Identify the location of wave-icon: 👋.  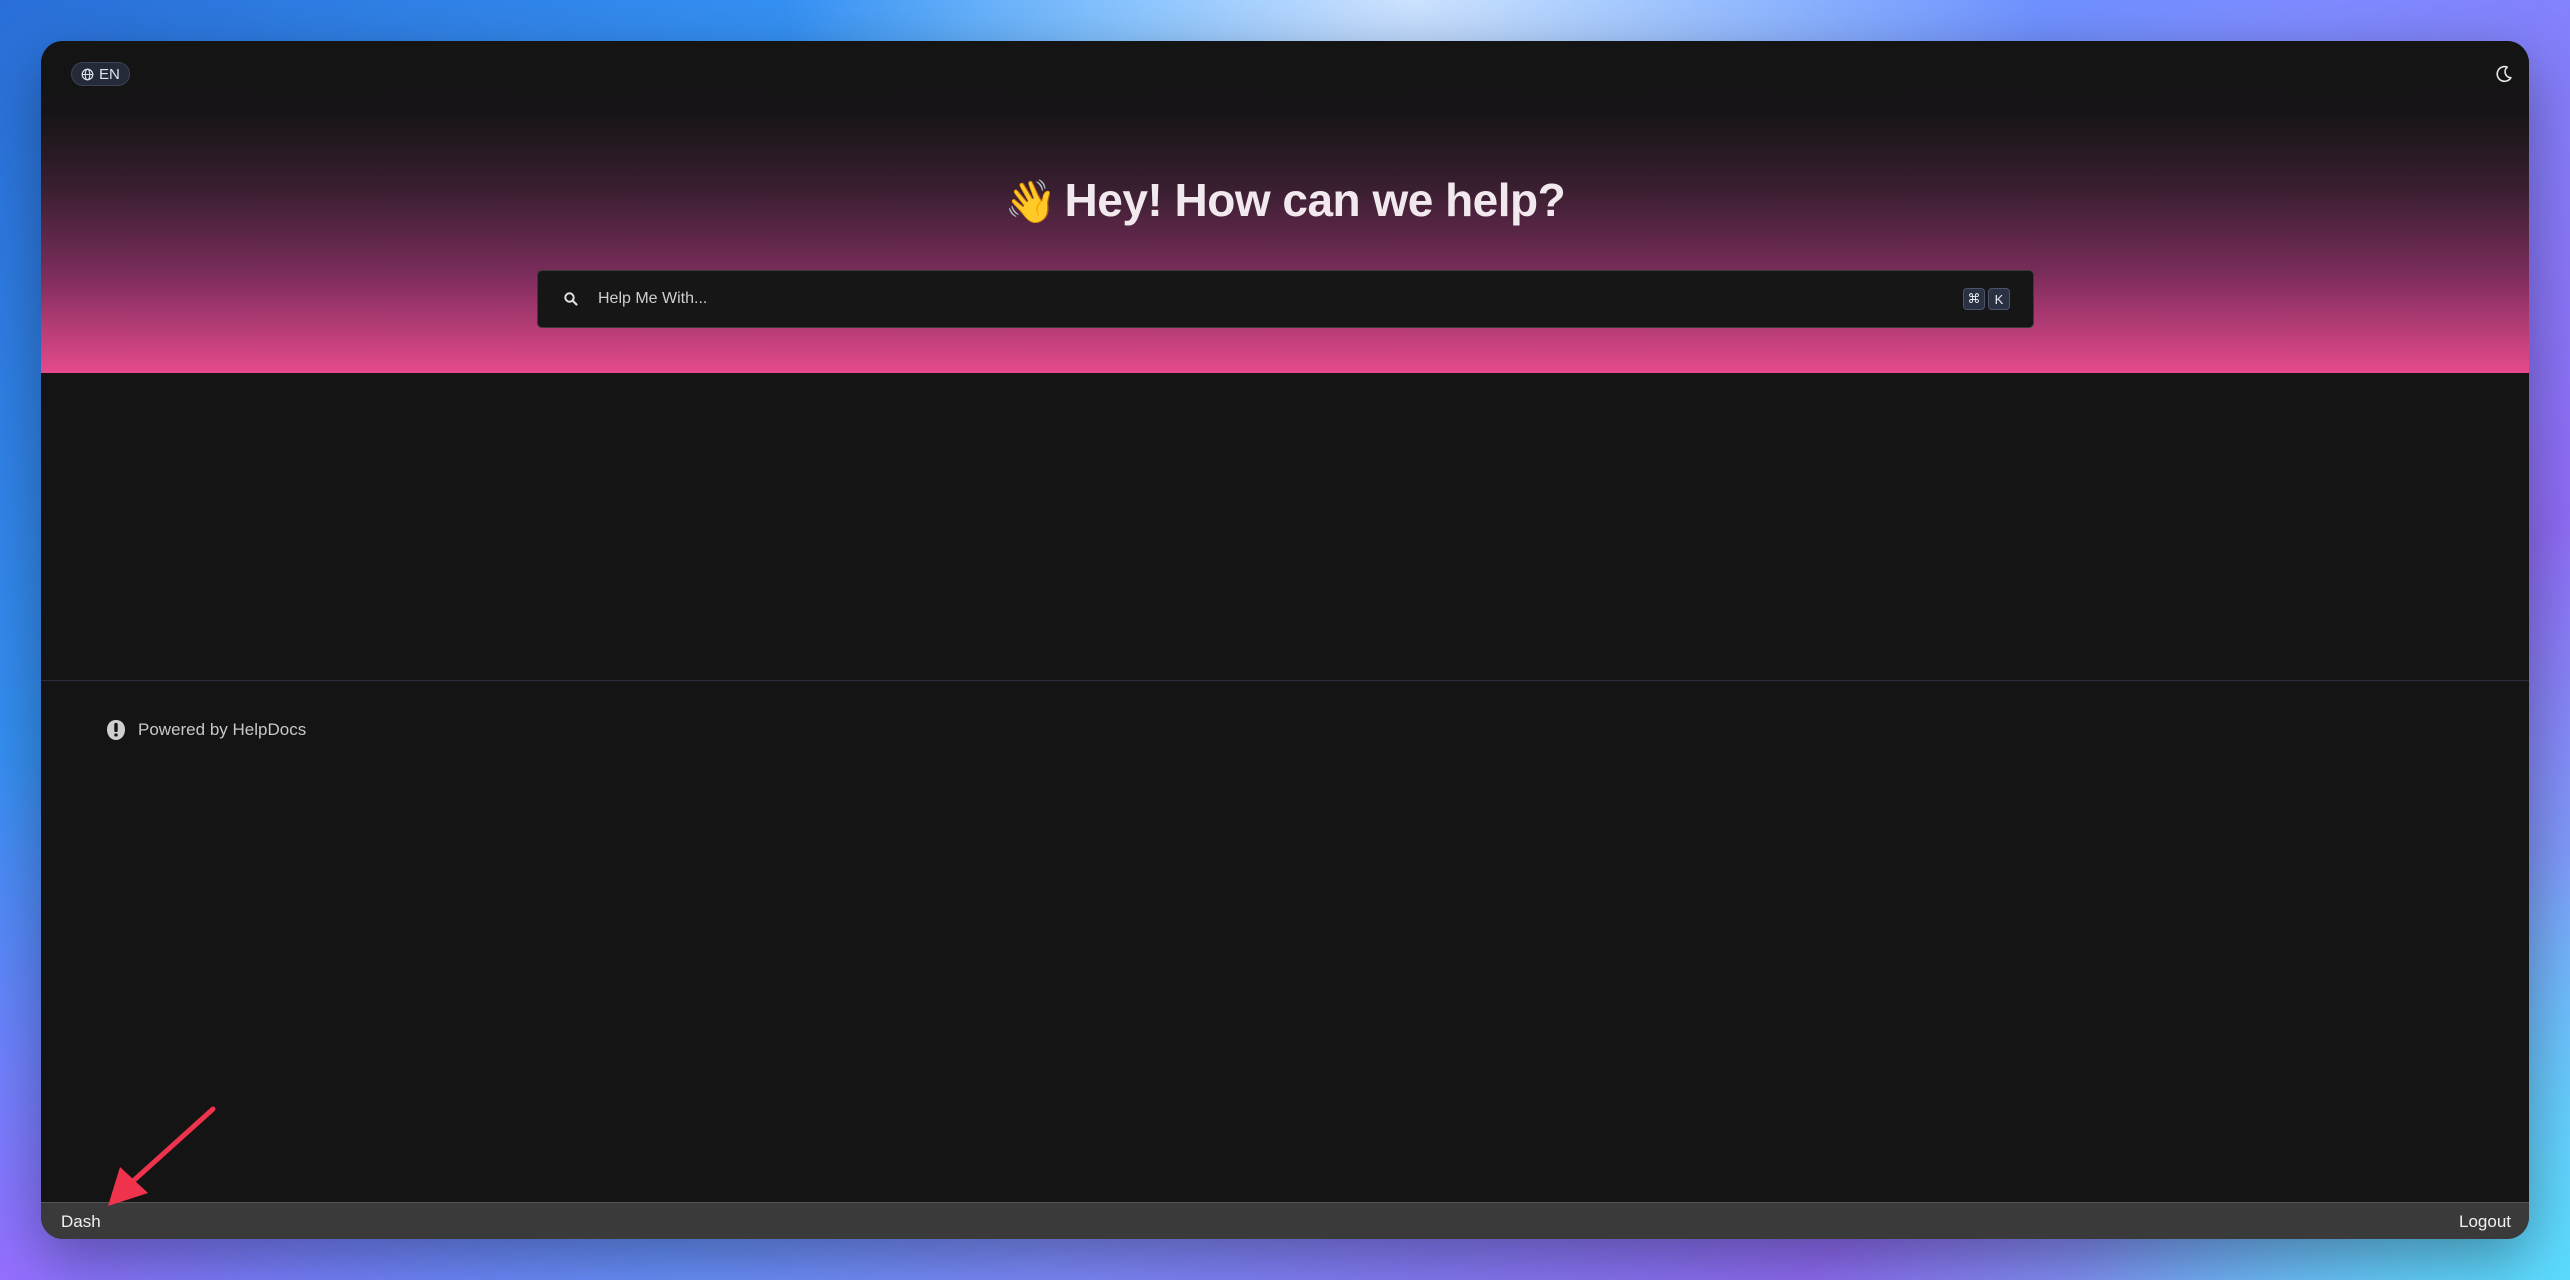
(1030, 201).